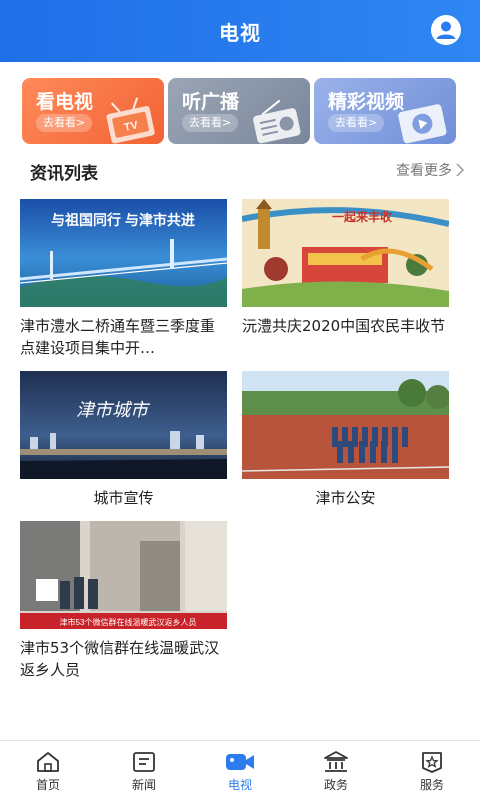 The width and height of the screenshot is (480, 800). I want to click on home-icon, so click(48, 762).